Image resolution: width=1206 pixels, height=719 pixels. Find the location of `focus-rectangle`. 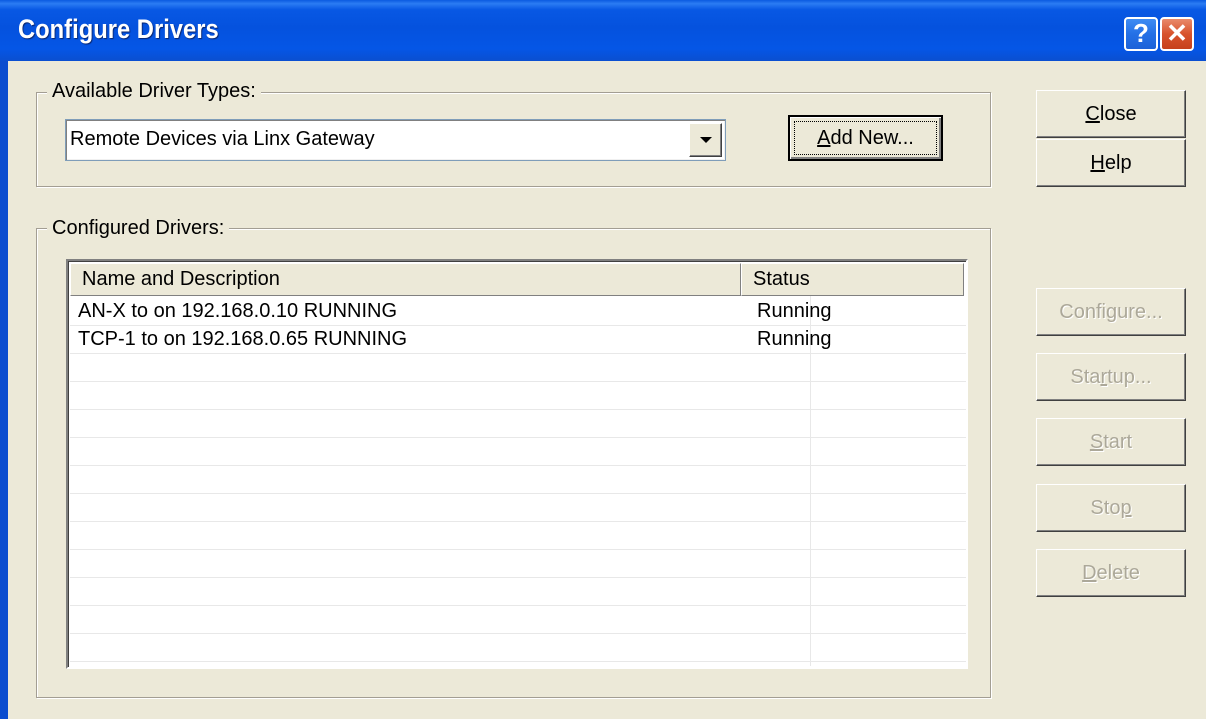

focus-rectangle is located at coordinates (865, 138).